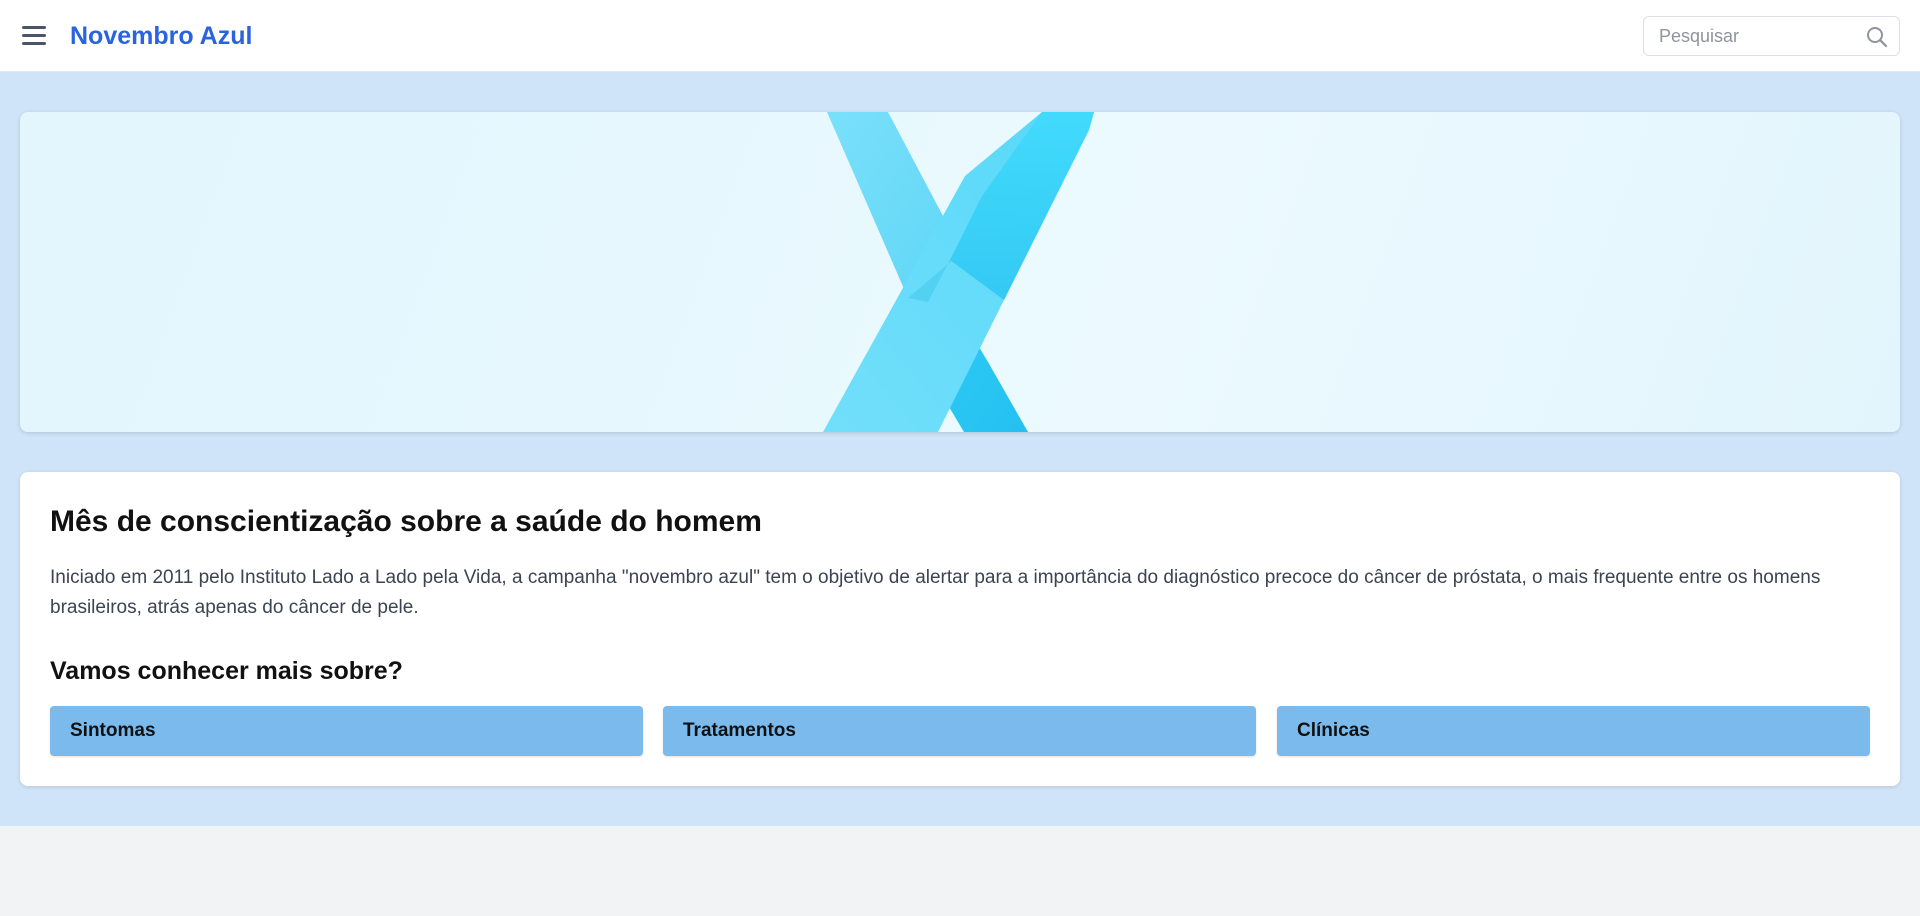 Image resolution: width=1920 pixels, height=916 pixels. I want to click on hamburger-menu-icon, so click(35, 36).